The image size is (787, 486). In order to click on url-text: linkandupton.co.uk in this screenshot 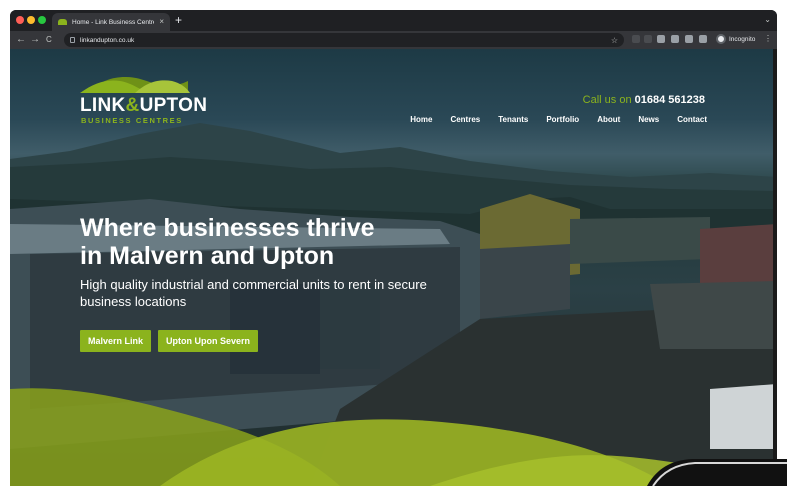, I will do `click(343, 40)`.